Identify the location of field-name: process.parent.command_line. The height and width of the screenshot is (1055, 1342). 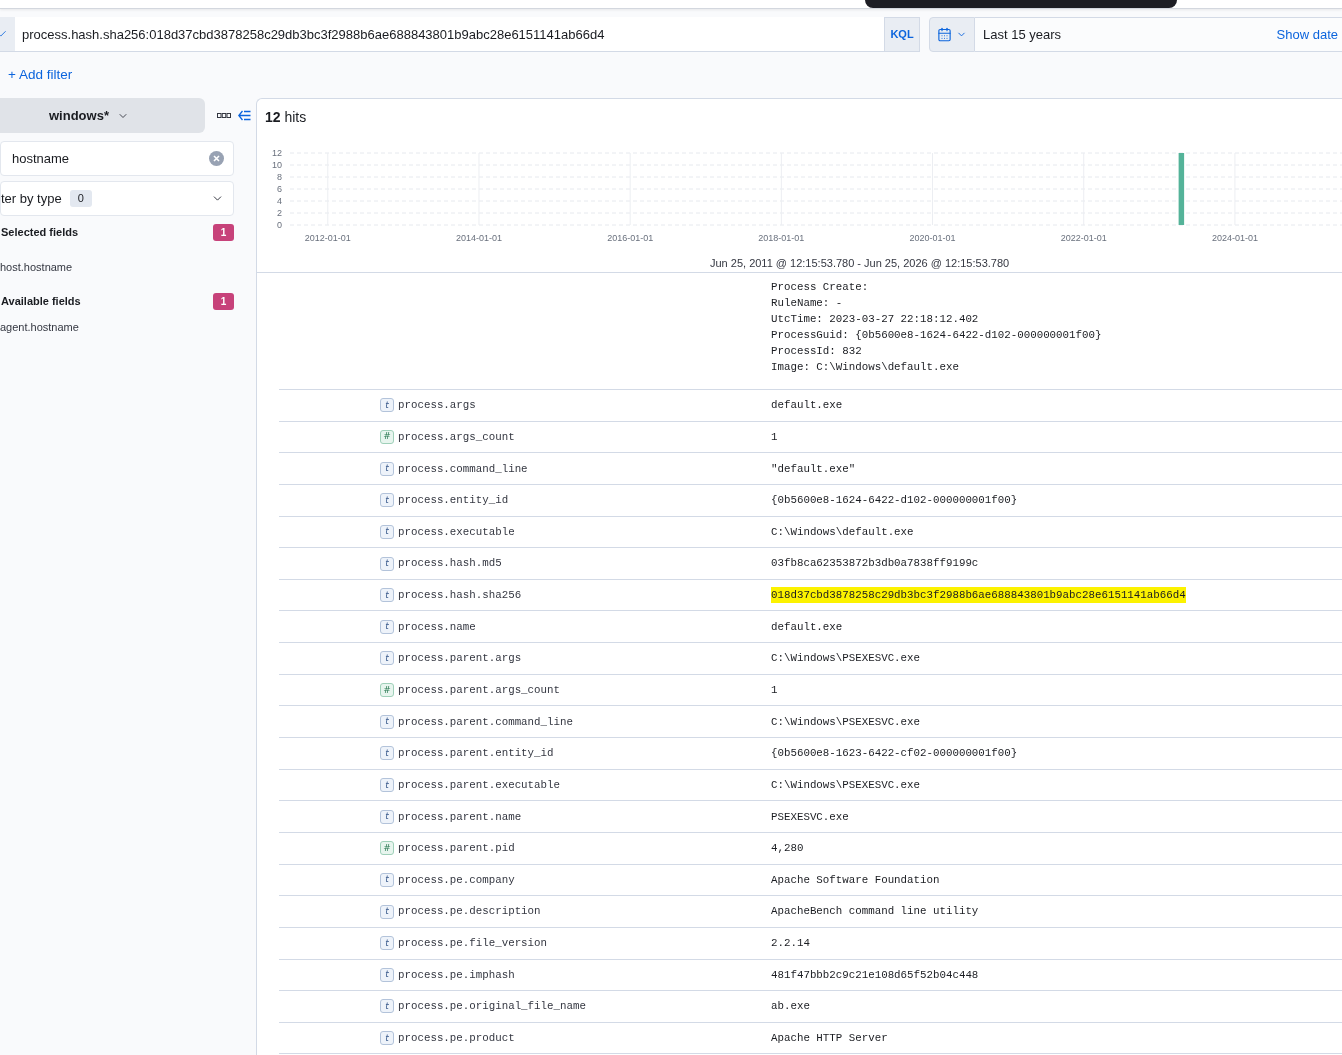
(485, 722).